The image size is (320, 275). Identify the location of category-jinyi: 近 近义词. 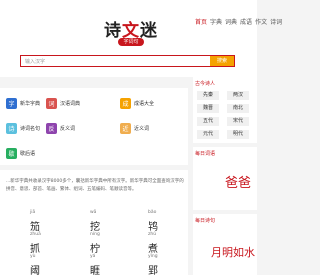
(134, 128).